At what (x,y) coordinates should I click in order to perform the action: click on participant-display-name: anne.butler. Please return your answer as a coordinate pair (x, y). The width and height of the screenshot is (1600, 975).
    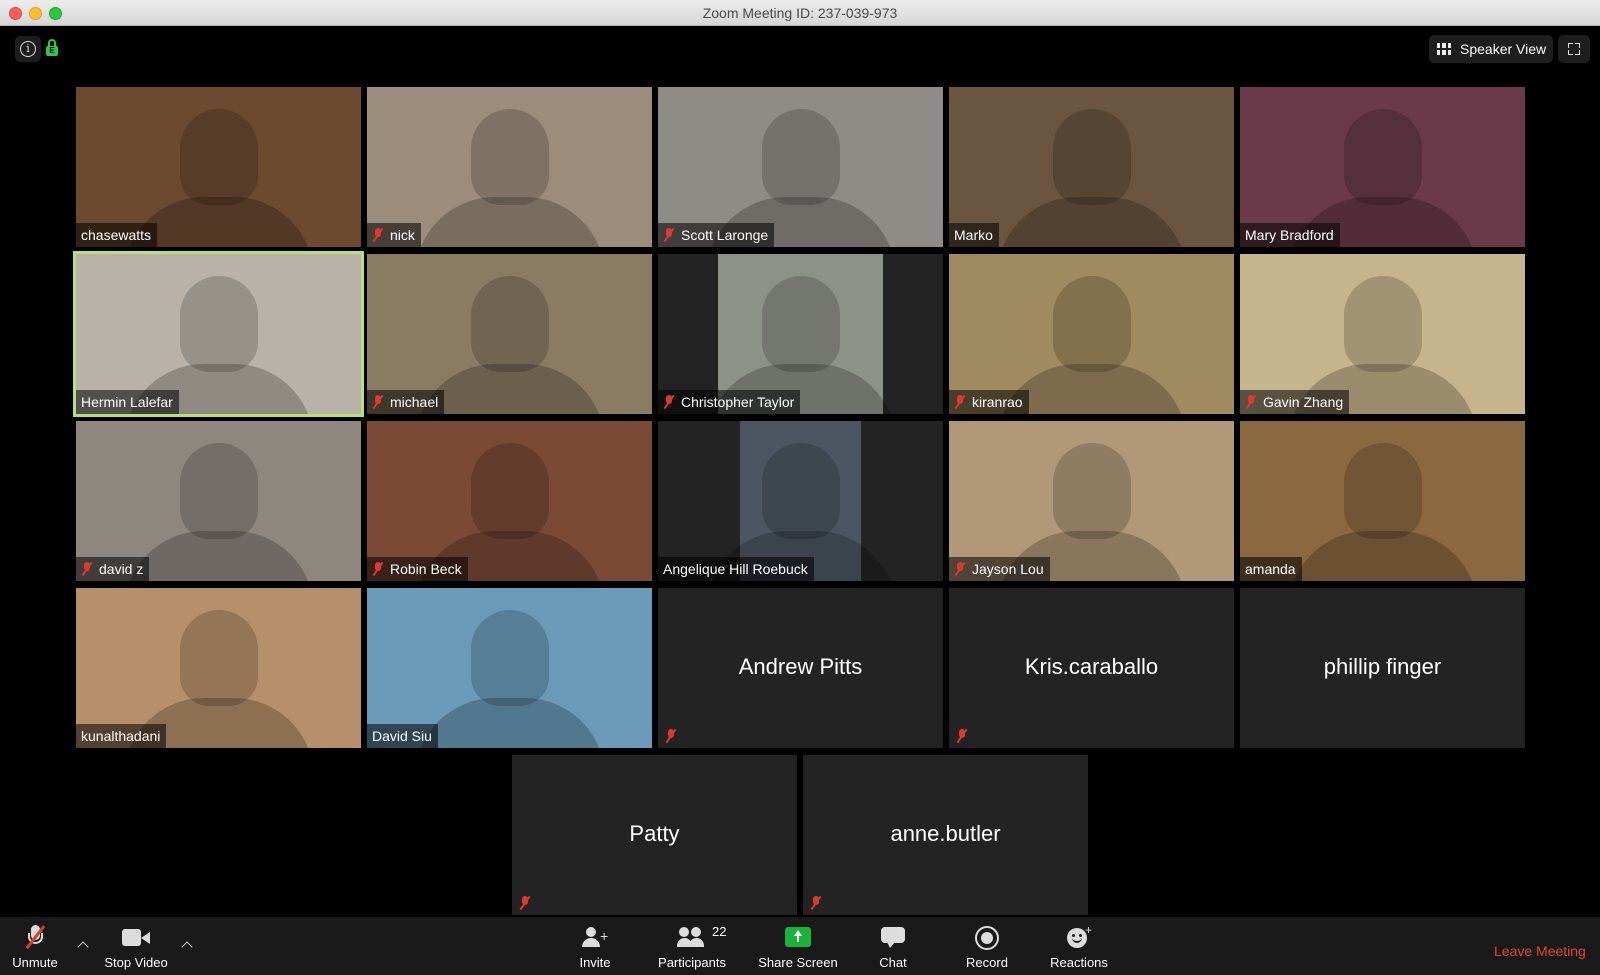
    Looking at the image, I should click on (945, 833).